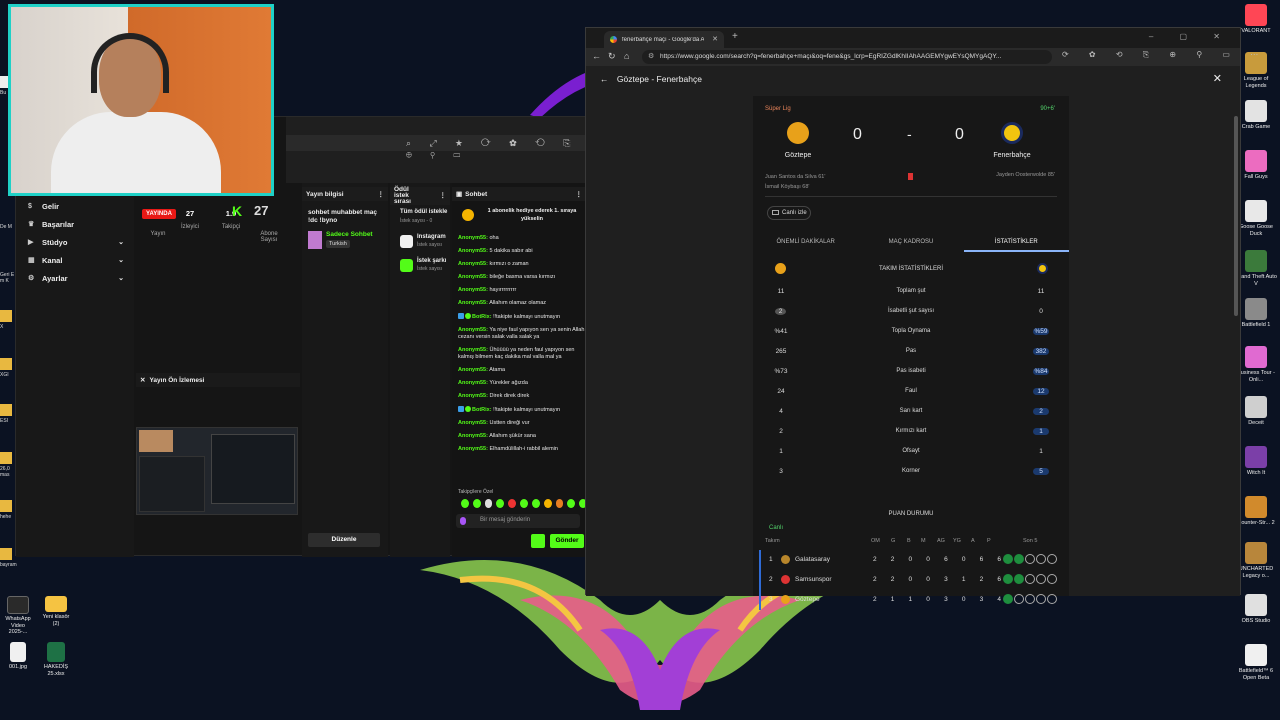 The height and width of the screenshot is (720, 1280). Describe the element at coordinates (1164, 55) in the screenshot. I see `extension-icons: ⟳ ✿ ⟲ ⎘ ⊕ ⚲ ▭ ⋯` at that location.